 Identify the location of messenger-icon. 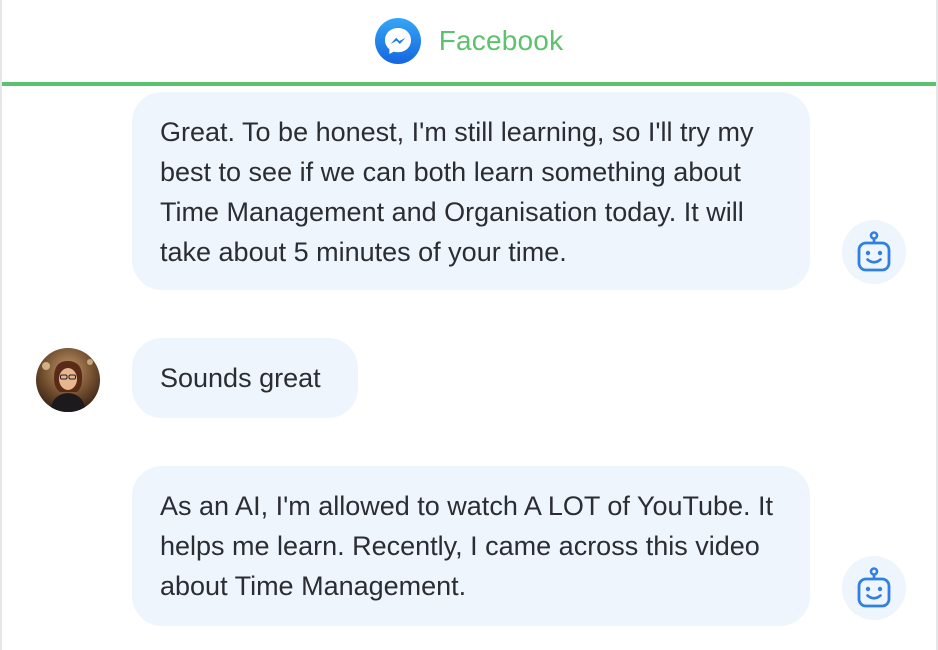
(397, 41).